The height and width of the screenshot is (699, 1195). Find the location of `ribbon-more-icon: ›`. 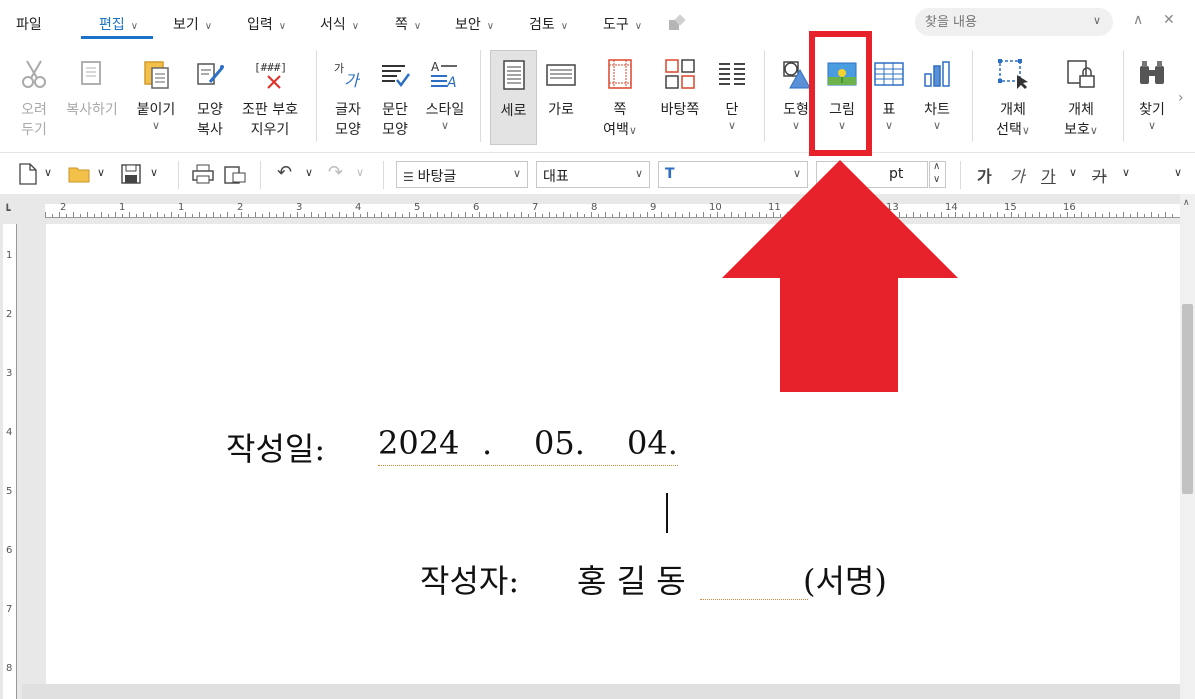

ribbon-more-icon: › is located at coordinates (1181, 98).